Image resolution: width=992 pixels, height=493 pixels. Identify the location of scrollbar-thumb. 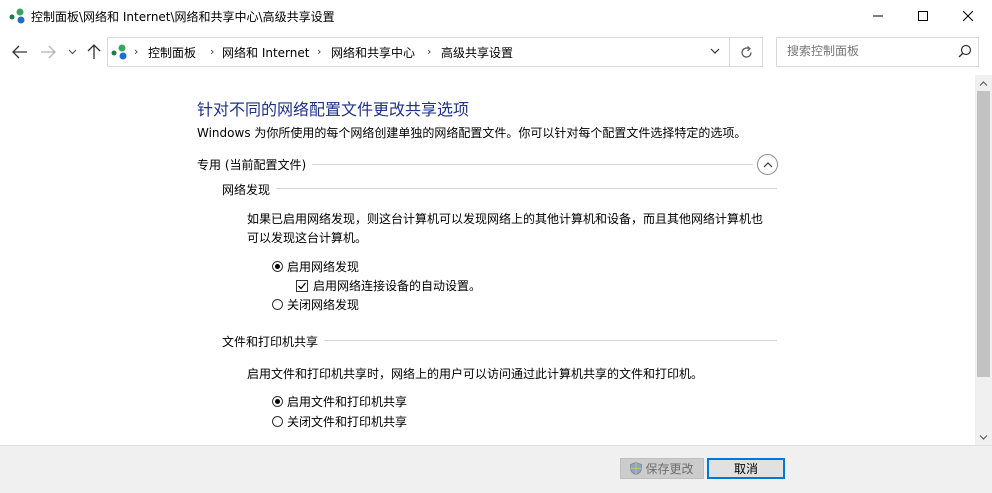
(983, 234).